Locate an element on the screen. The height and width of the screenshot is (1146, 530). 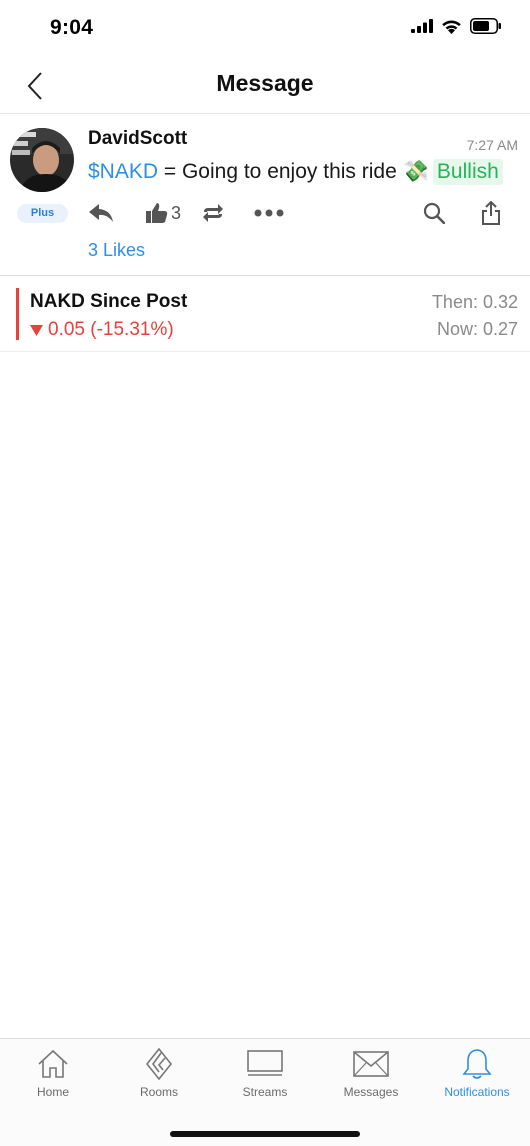
tab-messages: Messages is located at coordinates (371, 1077).